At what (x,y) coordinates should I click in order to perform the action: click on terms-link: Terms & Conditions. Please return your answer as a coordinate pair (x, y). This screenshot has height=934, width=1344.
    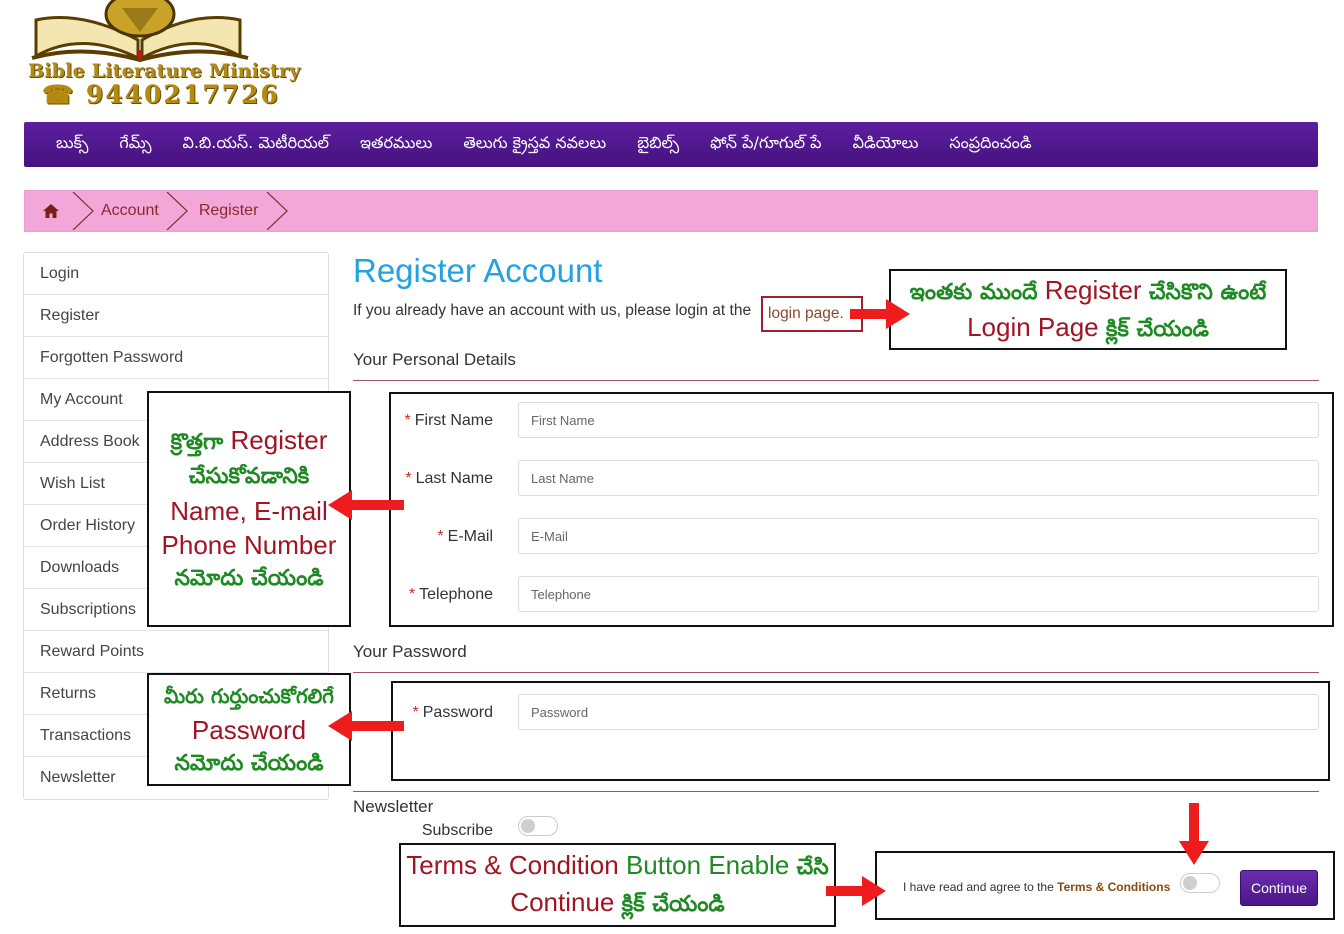
    Looking at the image, I should click on (1113, 887).